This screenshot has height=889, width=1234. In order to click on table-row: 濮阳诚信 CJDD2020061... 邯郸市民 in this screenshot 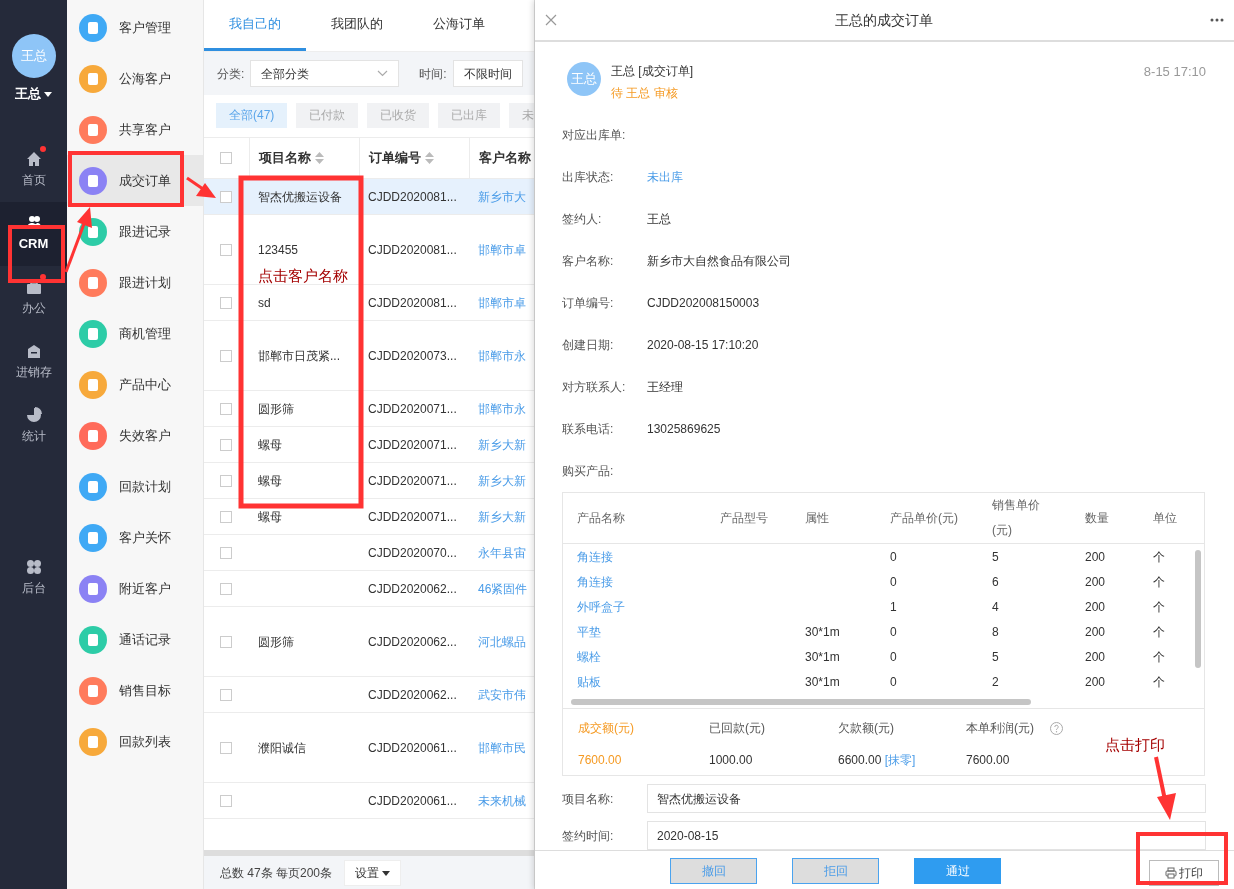, I will do `click(369, 748)`.